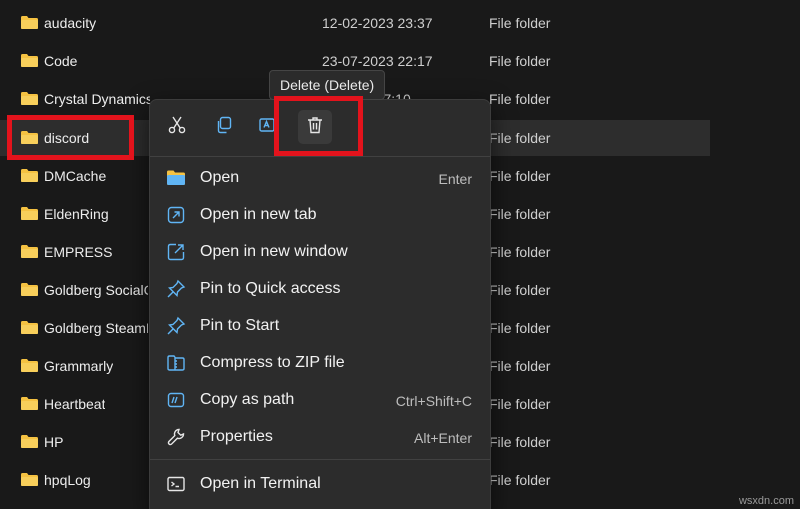 This screenshot has height=509, width=800. I want to click on file-name: audacity, so click(70, 23).